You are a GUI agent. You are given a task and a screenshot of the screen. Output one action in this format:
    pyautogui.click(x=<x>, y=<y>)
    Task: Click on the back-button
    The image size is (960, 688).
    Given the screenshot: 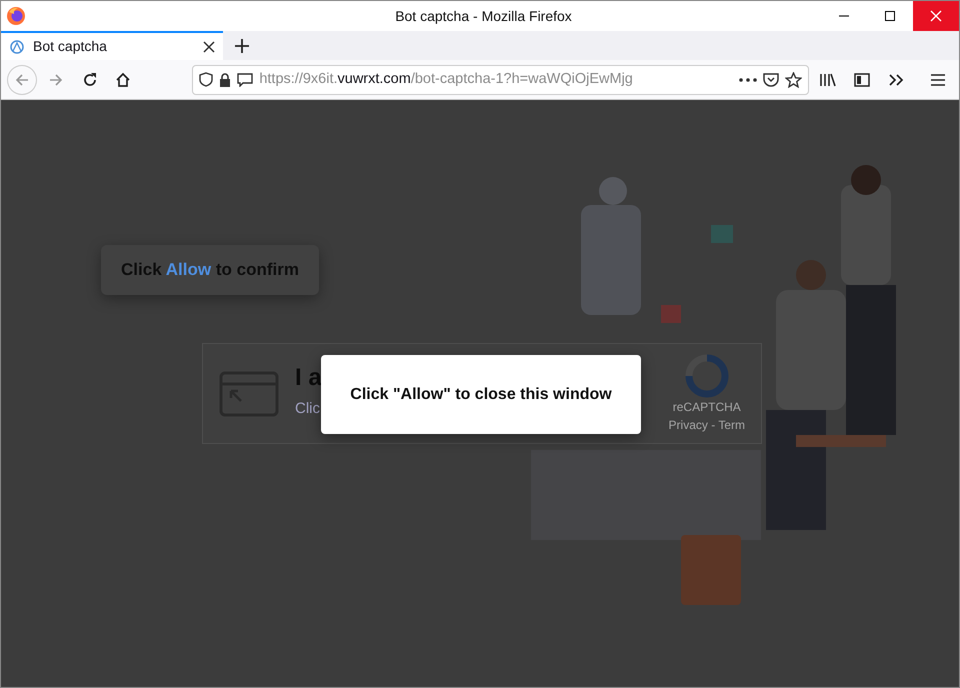 What is the action you would take?
    pyautogui.click(x=22, y=79)
    